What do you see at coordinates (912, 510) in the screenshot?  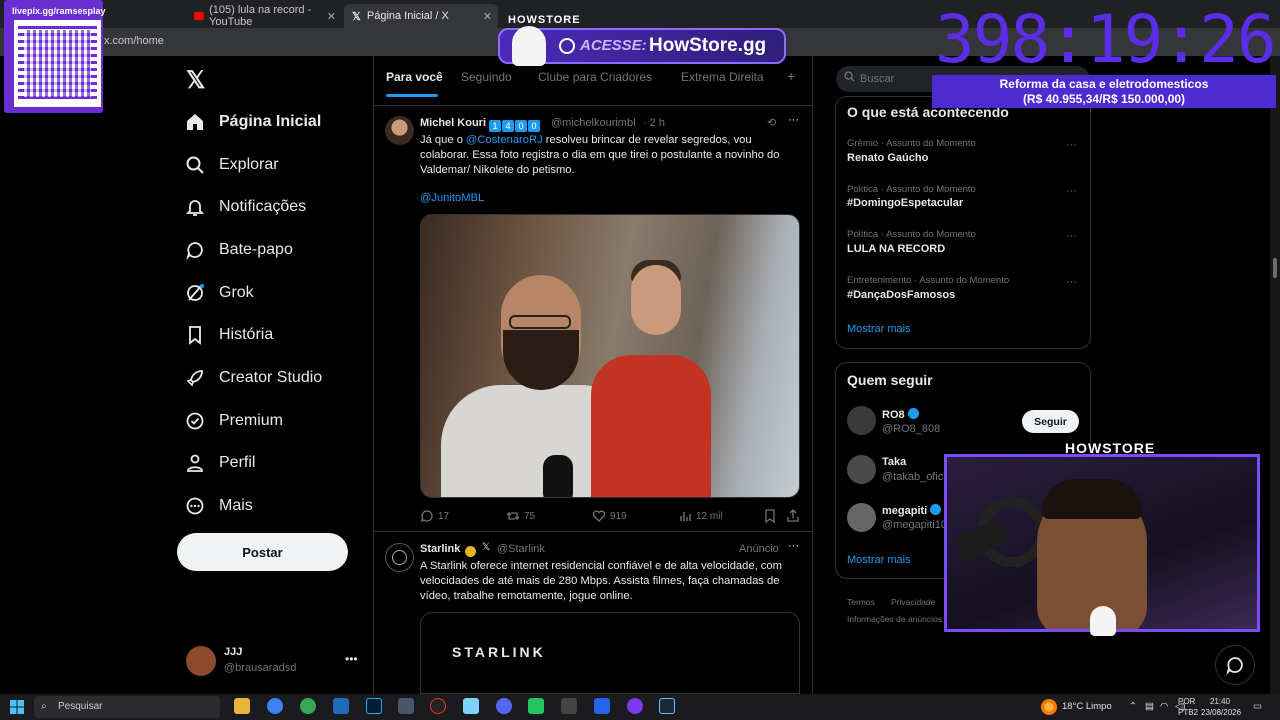 I see `follow-name: megapiti` at bounding box center [912, 510].